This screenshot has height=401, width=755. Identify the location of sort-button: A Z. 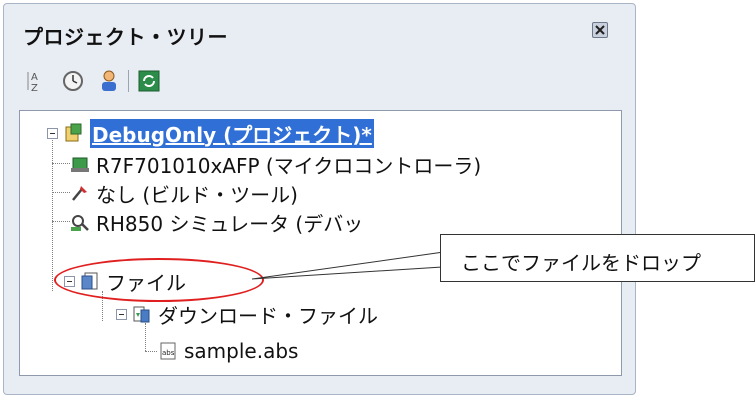
(37, 81).